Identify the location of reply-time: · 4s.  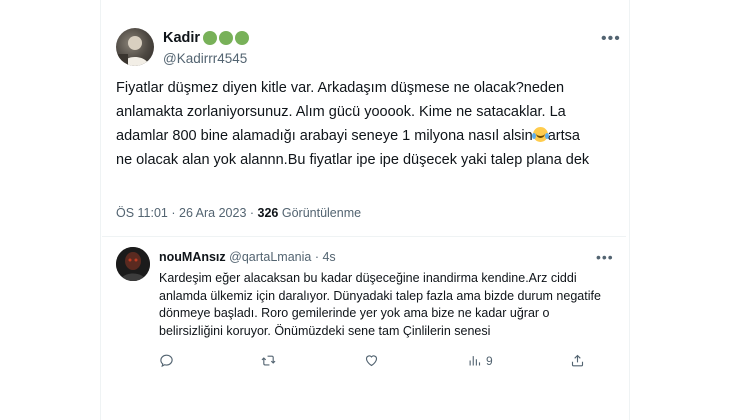
(325, 257).